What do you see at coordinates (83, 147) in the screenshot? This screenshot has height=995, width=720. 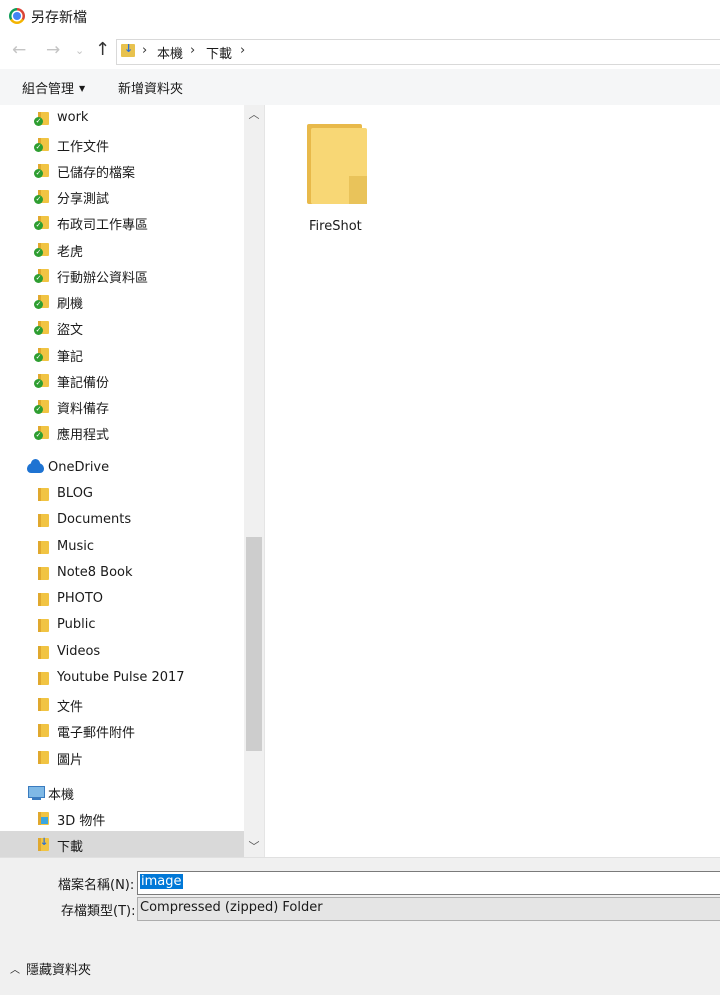 I see `sidebar-item-label: 工作文件` at bounding box center [83, 147].